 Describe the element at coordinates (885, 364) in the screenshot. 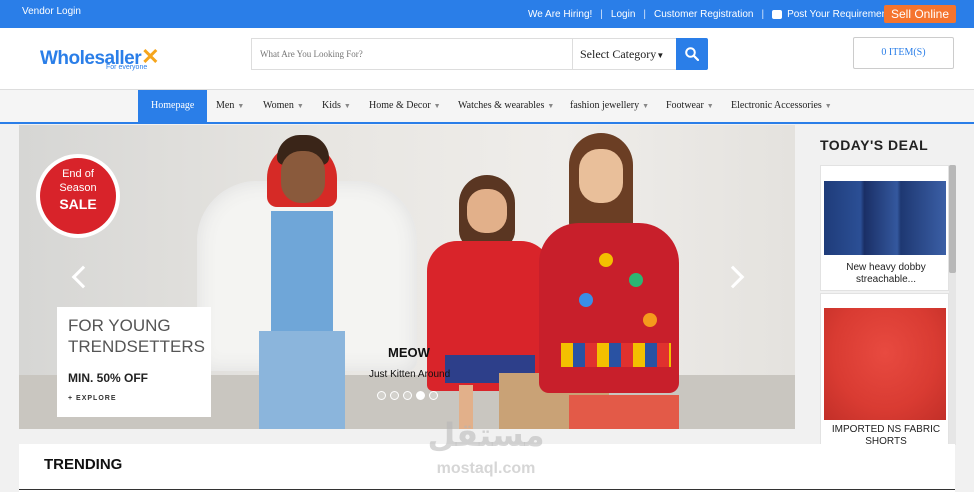

I see `shorts-image` at that location.